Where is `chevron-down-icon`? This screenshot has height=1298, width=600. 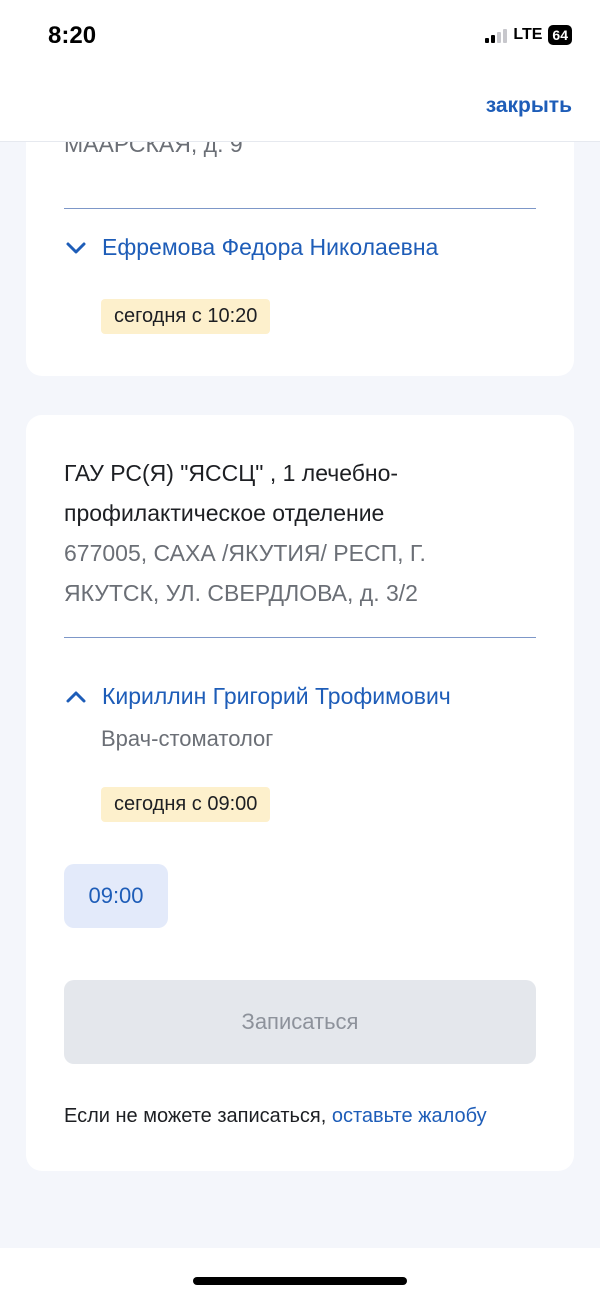
chevron-down-icon is located at coordinates (76, 247).